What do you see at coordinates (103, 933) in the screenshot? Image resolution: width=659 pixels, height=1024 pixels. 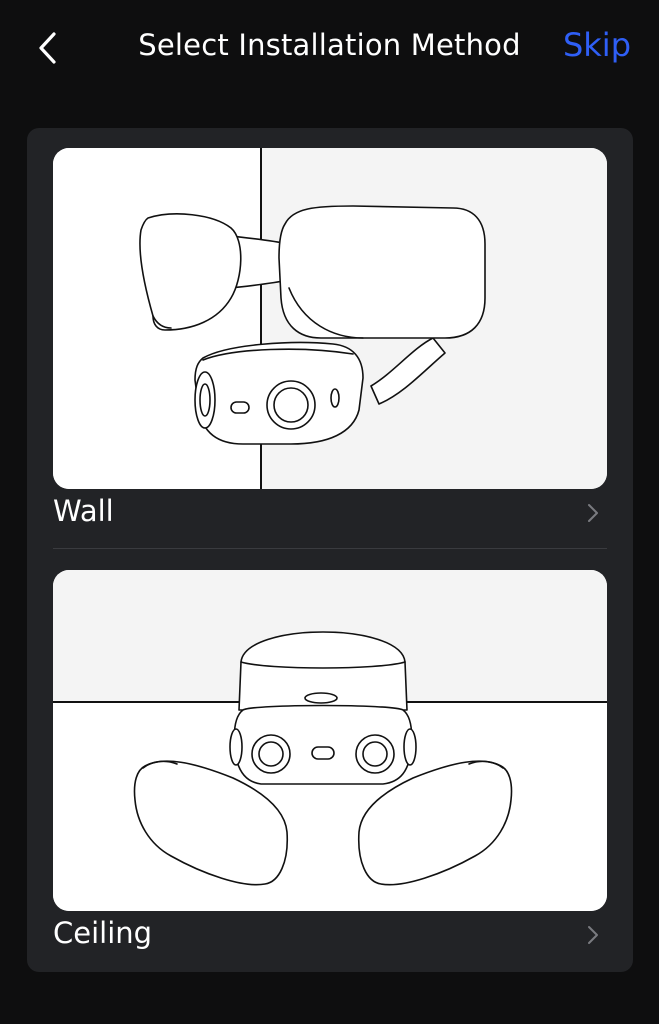 I see `option-label-ceiling: Ceiling` at bounding box center [103, 933].